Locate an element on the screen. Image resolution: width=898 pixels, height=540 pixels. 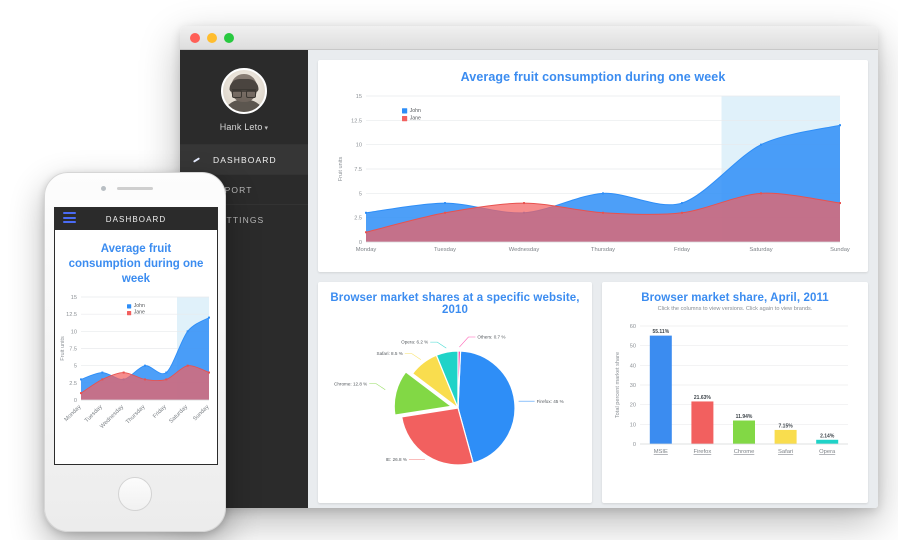
bar-category-label: Safari is located at coordinates (785, 452).